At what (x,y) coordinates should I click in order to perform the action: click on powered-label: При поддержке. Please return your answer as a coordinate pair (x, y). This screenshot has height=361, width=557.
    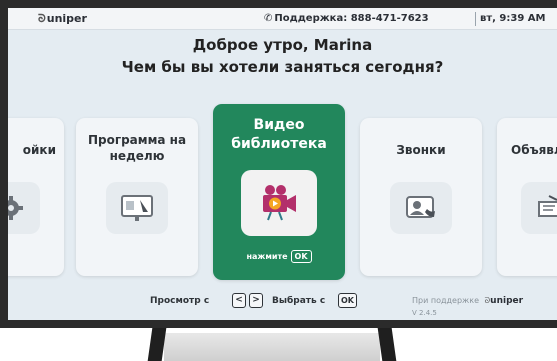
    Looking at the image, I should click on (445, 300).